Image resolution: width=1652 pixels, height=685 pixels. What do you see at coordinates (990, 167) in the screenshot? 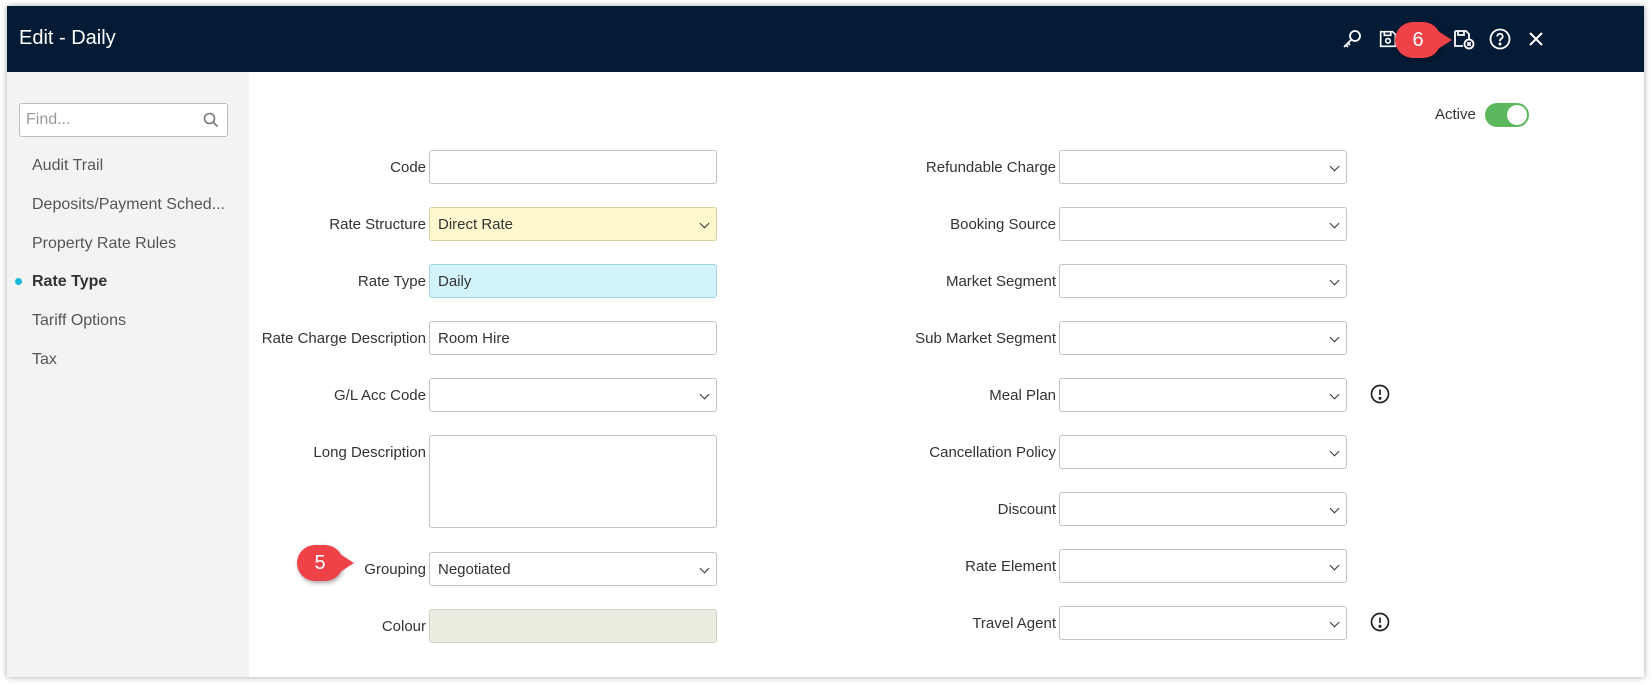
I see `refundable-charge-label: Refundable Charge` at bounding box center [990, 167].